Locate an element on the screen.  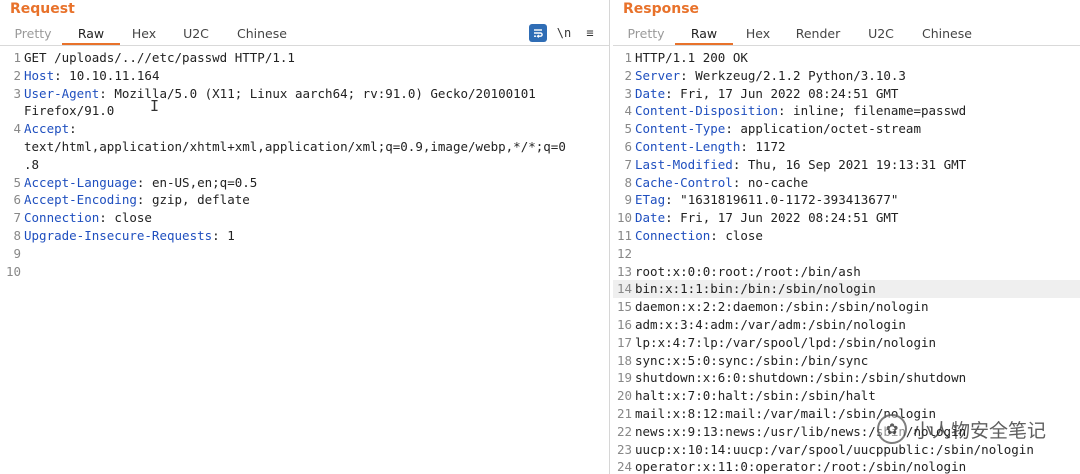
code-line: Firefox/91.0 is located at coordinates (304, 111).